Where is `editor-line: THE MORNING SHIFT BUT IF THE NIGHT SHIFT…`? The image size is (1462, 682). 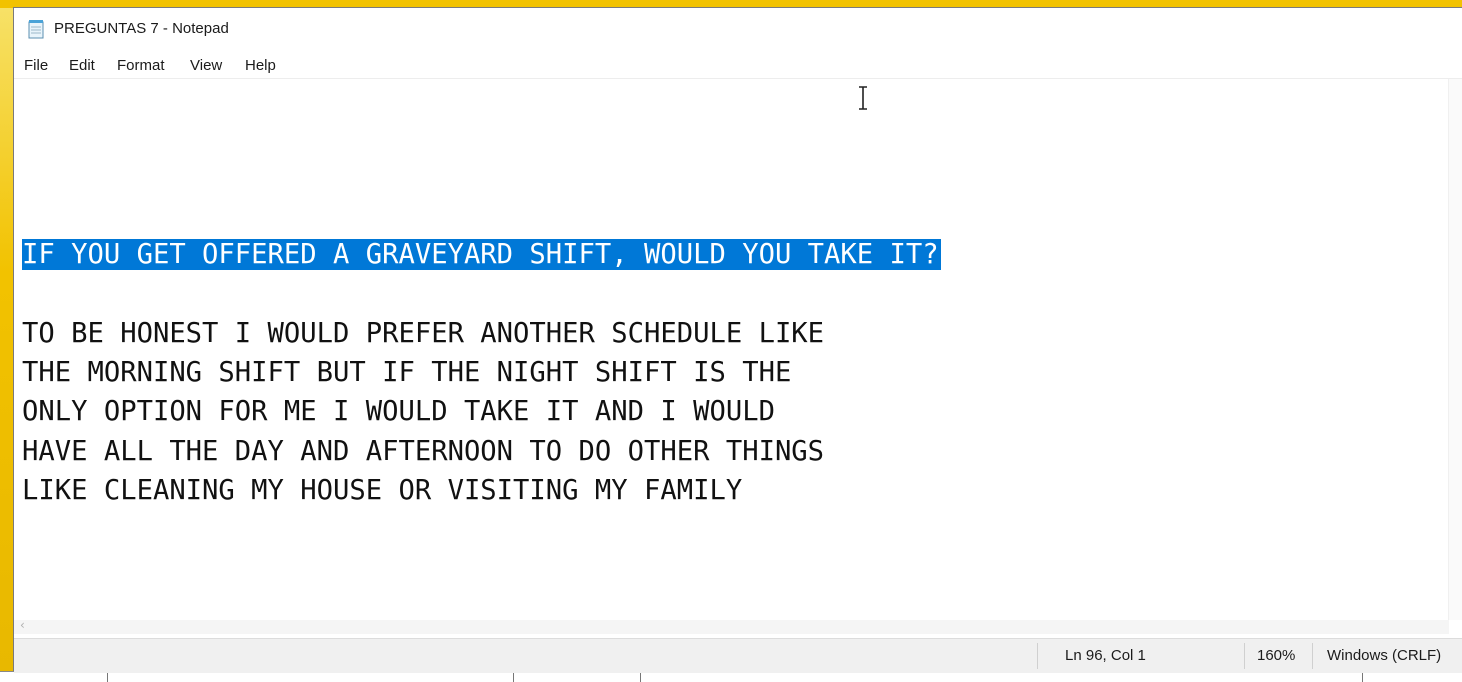 editor-line: THE MORNING SHIFT BUT IF THE NIGHT SHIFT… is located at coordinates (407, 372).